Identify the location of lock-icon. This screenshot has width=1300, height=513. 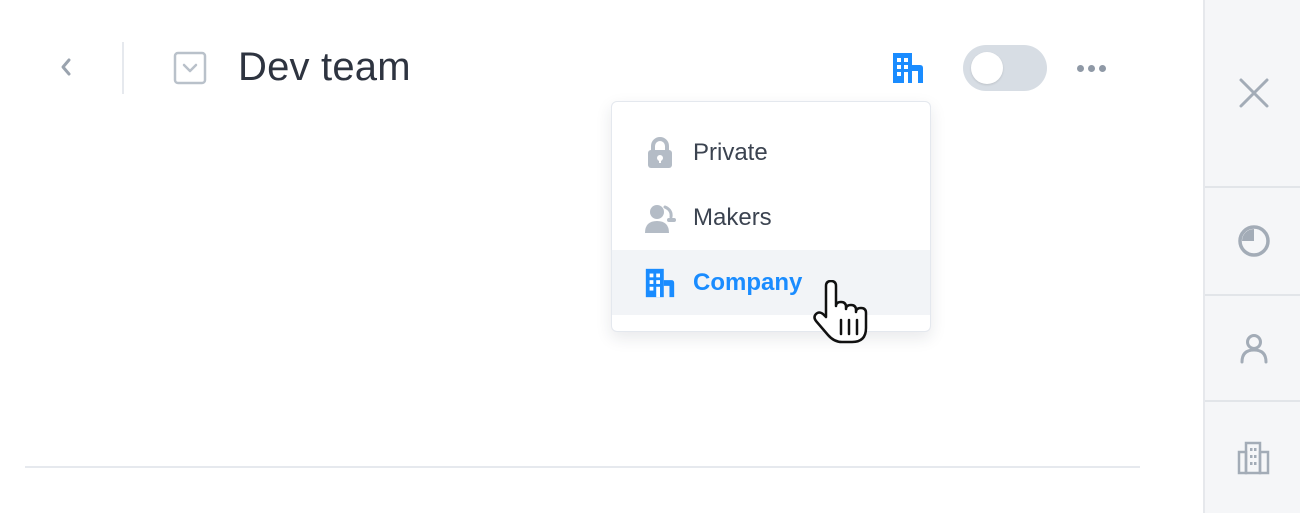
(660, 153).